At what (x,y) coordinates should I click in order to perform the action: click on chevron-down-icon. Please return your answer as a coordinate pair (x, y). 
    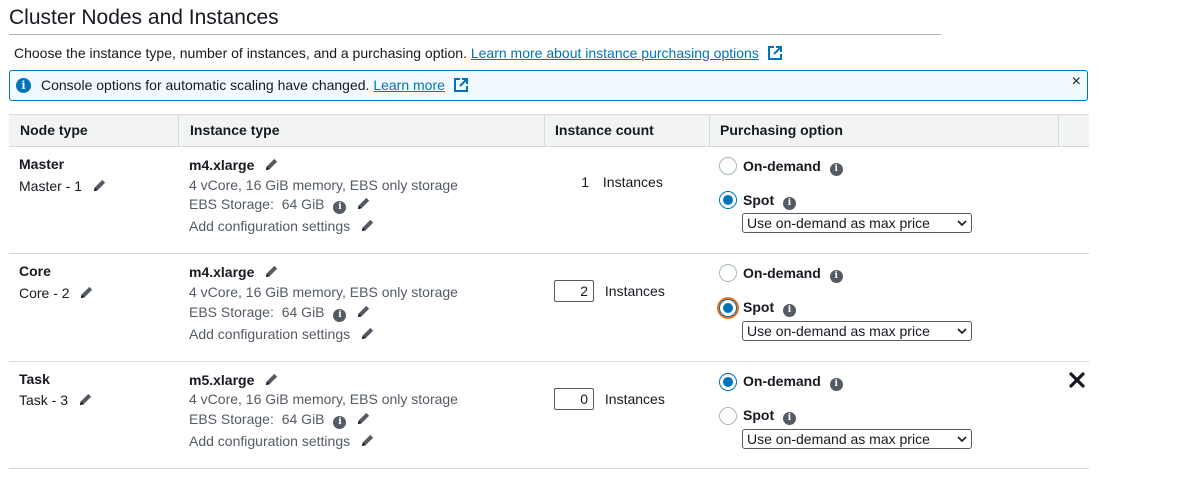
    Looking at the image, I should click on (962, 331).